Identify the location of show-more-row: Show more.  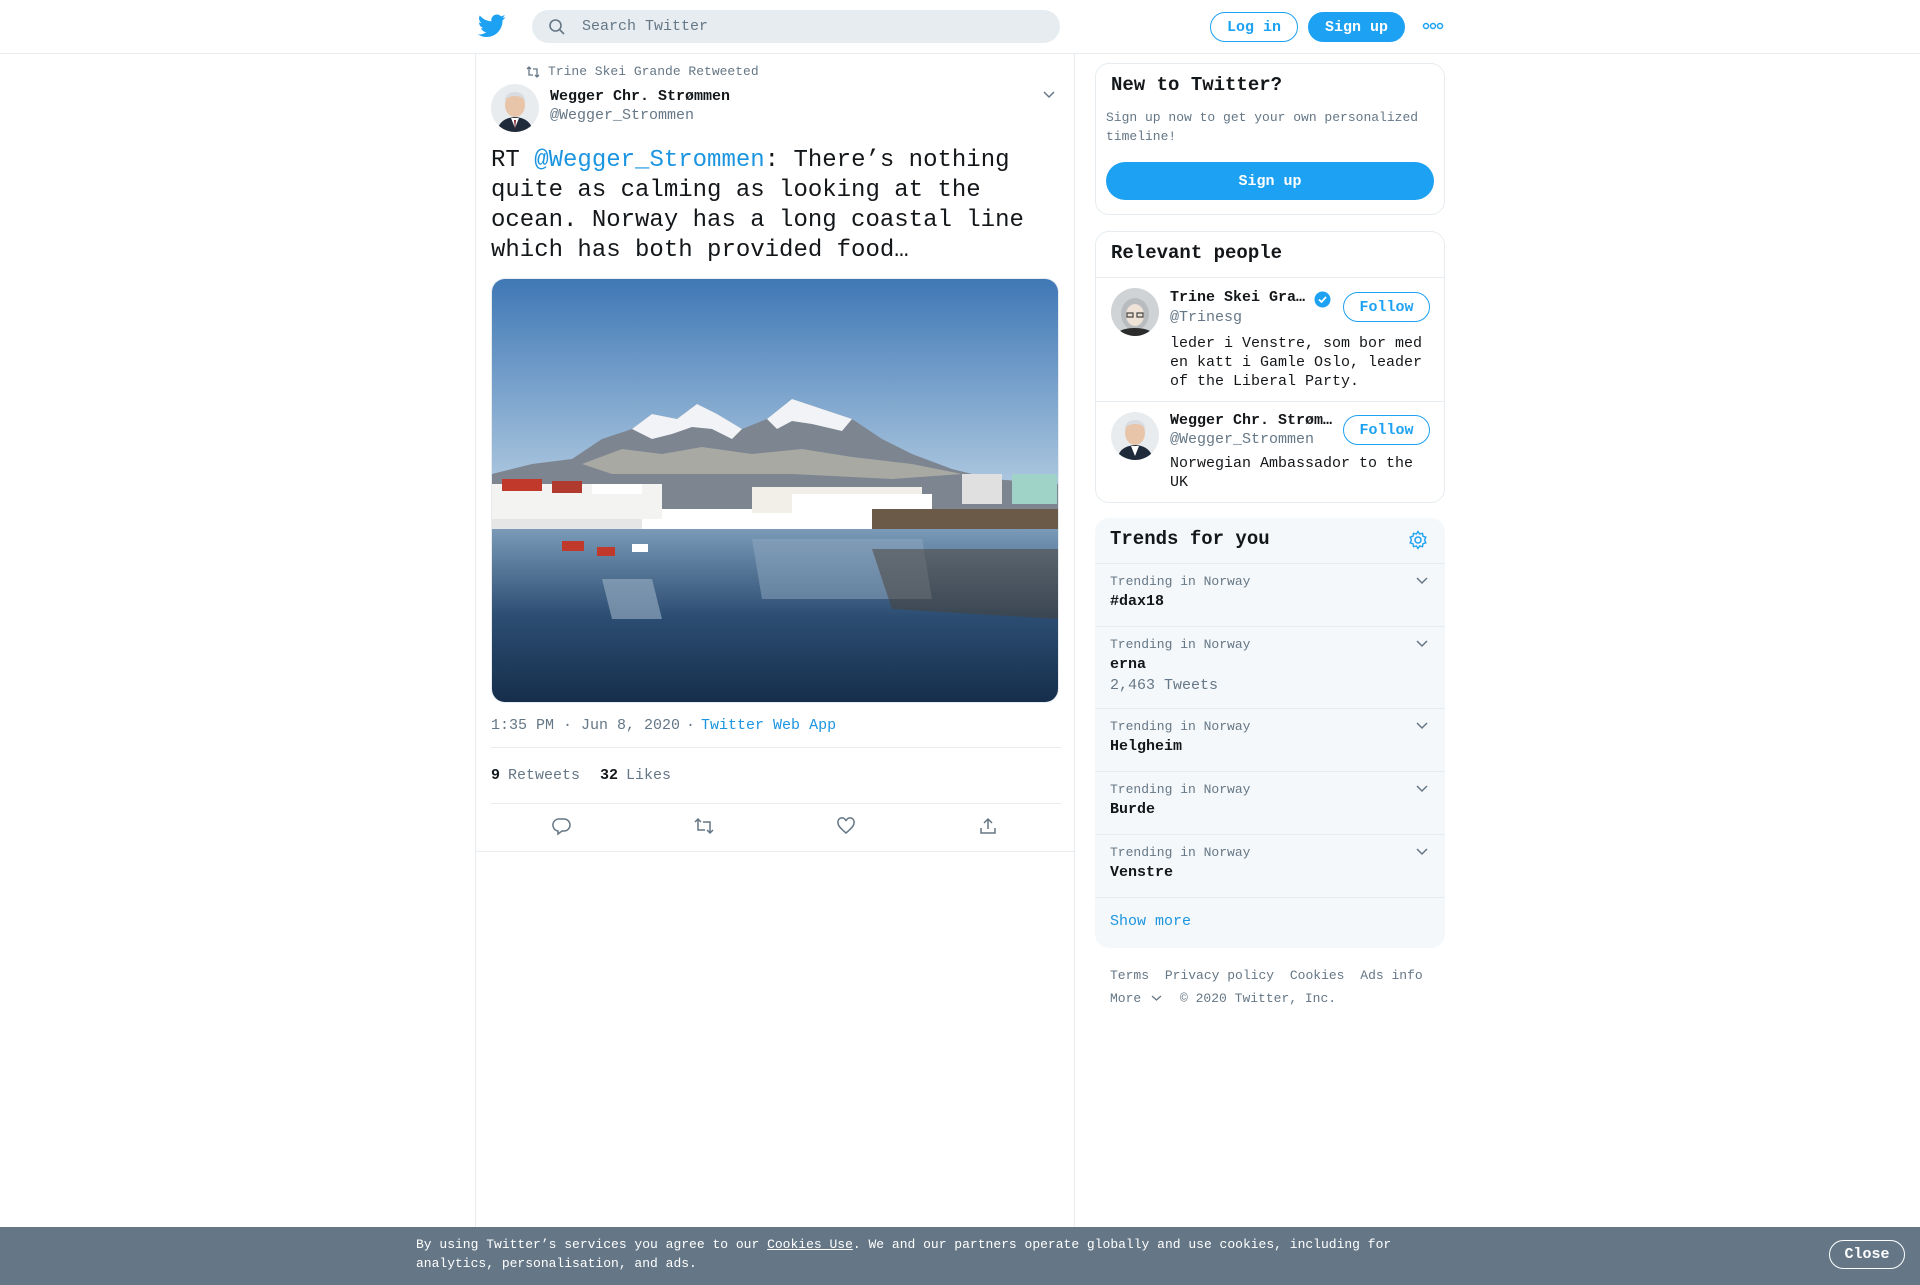
(1270, 922).